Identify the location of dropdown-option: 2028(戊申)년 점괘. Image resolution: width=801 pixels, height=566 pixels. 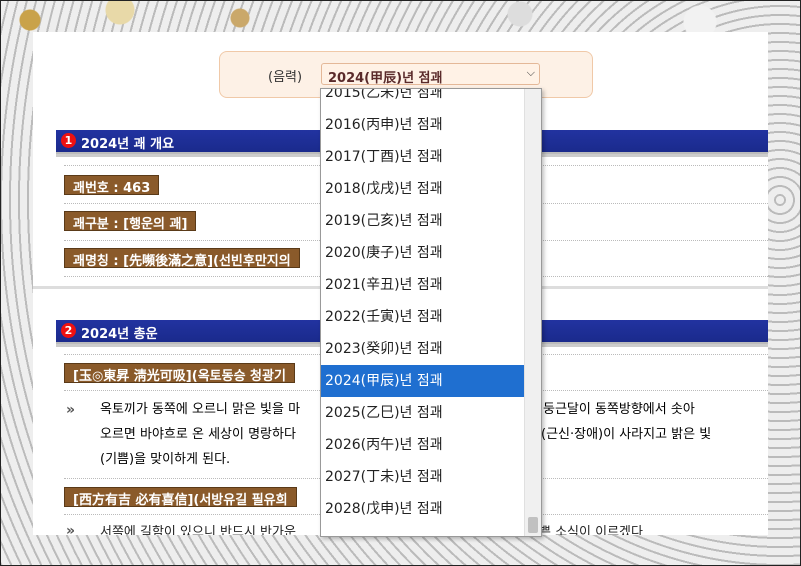
(422, 509).